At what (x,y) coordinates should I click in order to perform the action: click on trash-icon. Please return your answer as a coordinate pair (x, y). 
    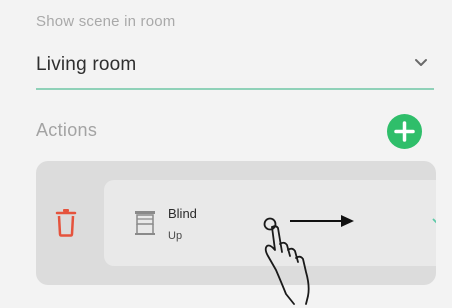
    Looking at the image, I should click on (66, 223).